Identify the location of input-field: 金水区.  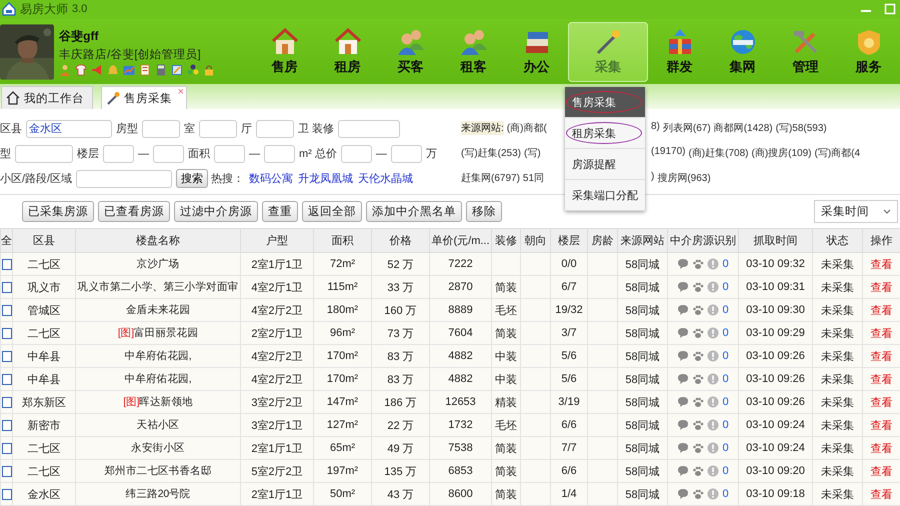
(69, 129).